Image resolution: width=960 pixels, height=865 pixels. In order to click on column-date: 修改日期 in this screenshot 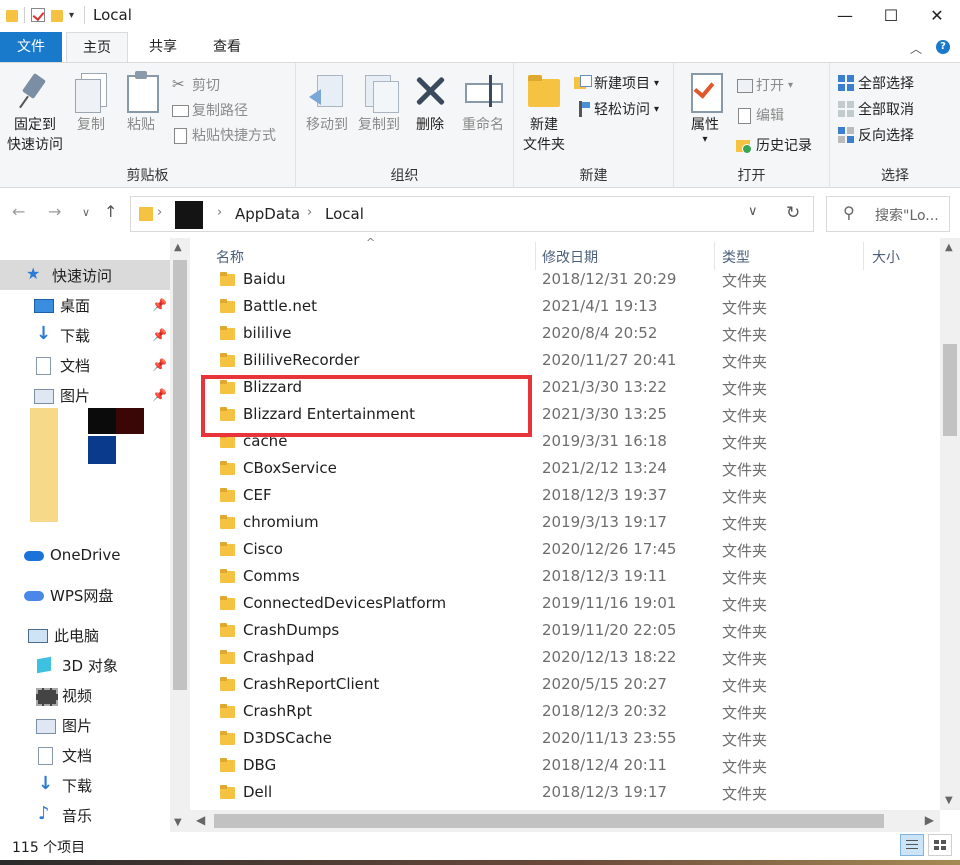, I will do `click(570, 257)`.